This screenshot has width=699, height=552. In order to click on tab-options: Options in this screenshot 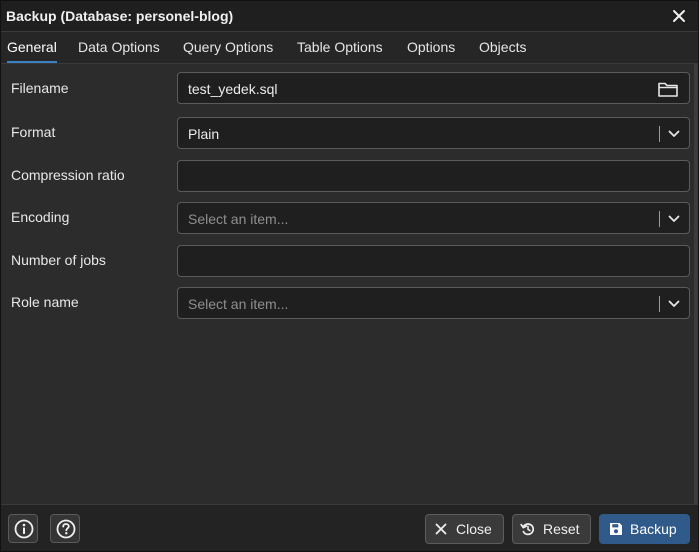, I will do `click(431, 47)`.